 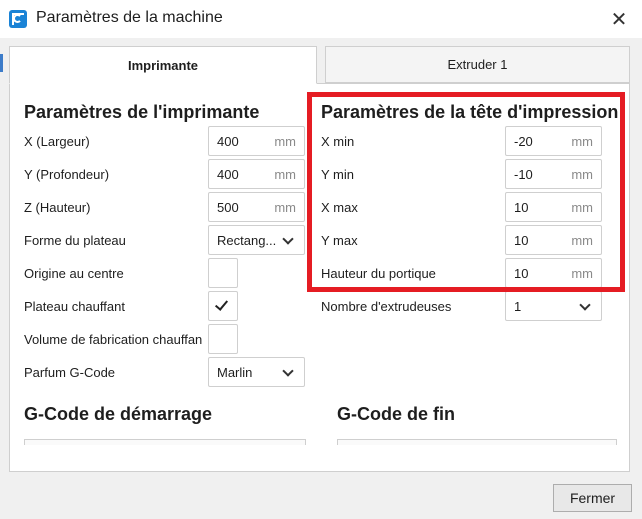 I want to click on printhead-settings-title: Paramètres de la tête d'impression, so click(x=470, y=112).